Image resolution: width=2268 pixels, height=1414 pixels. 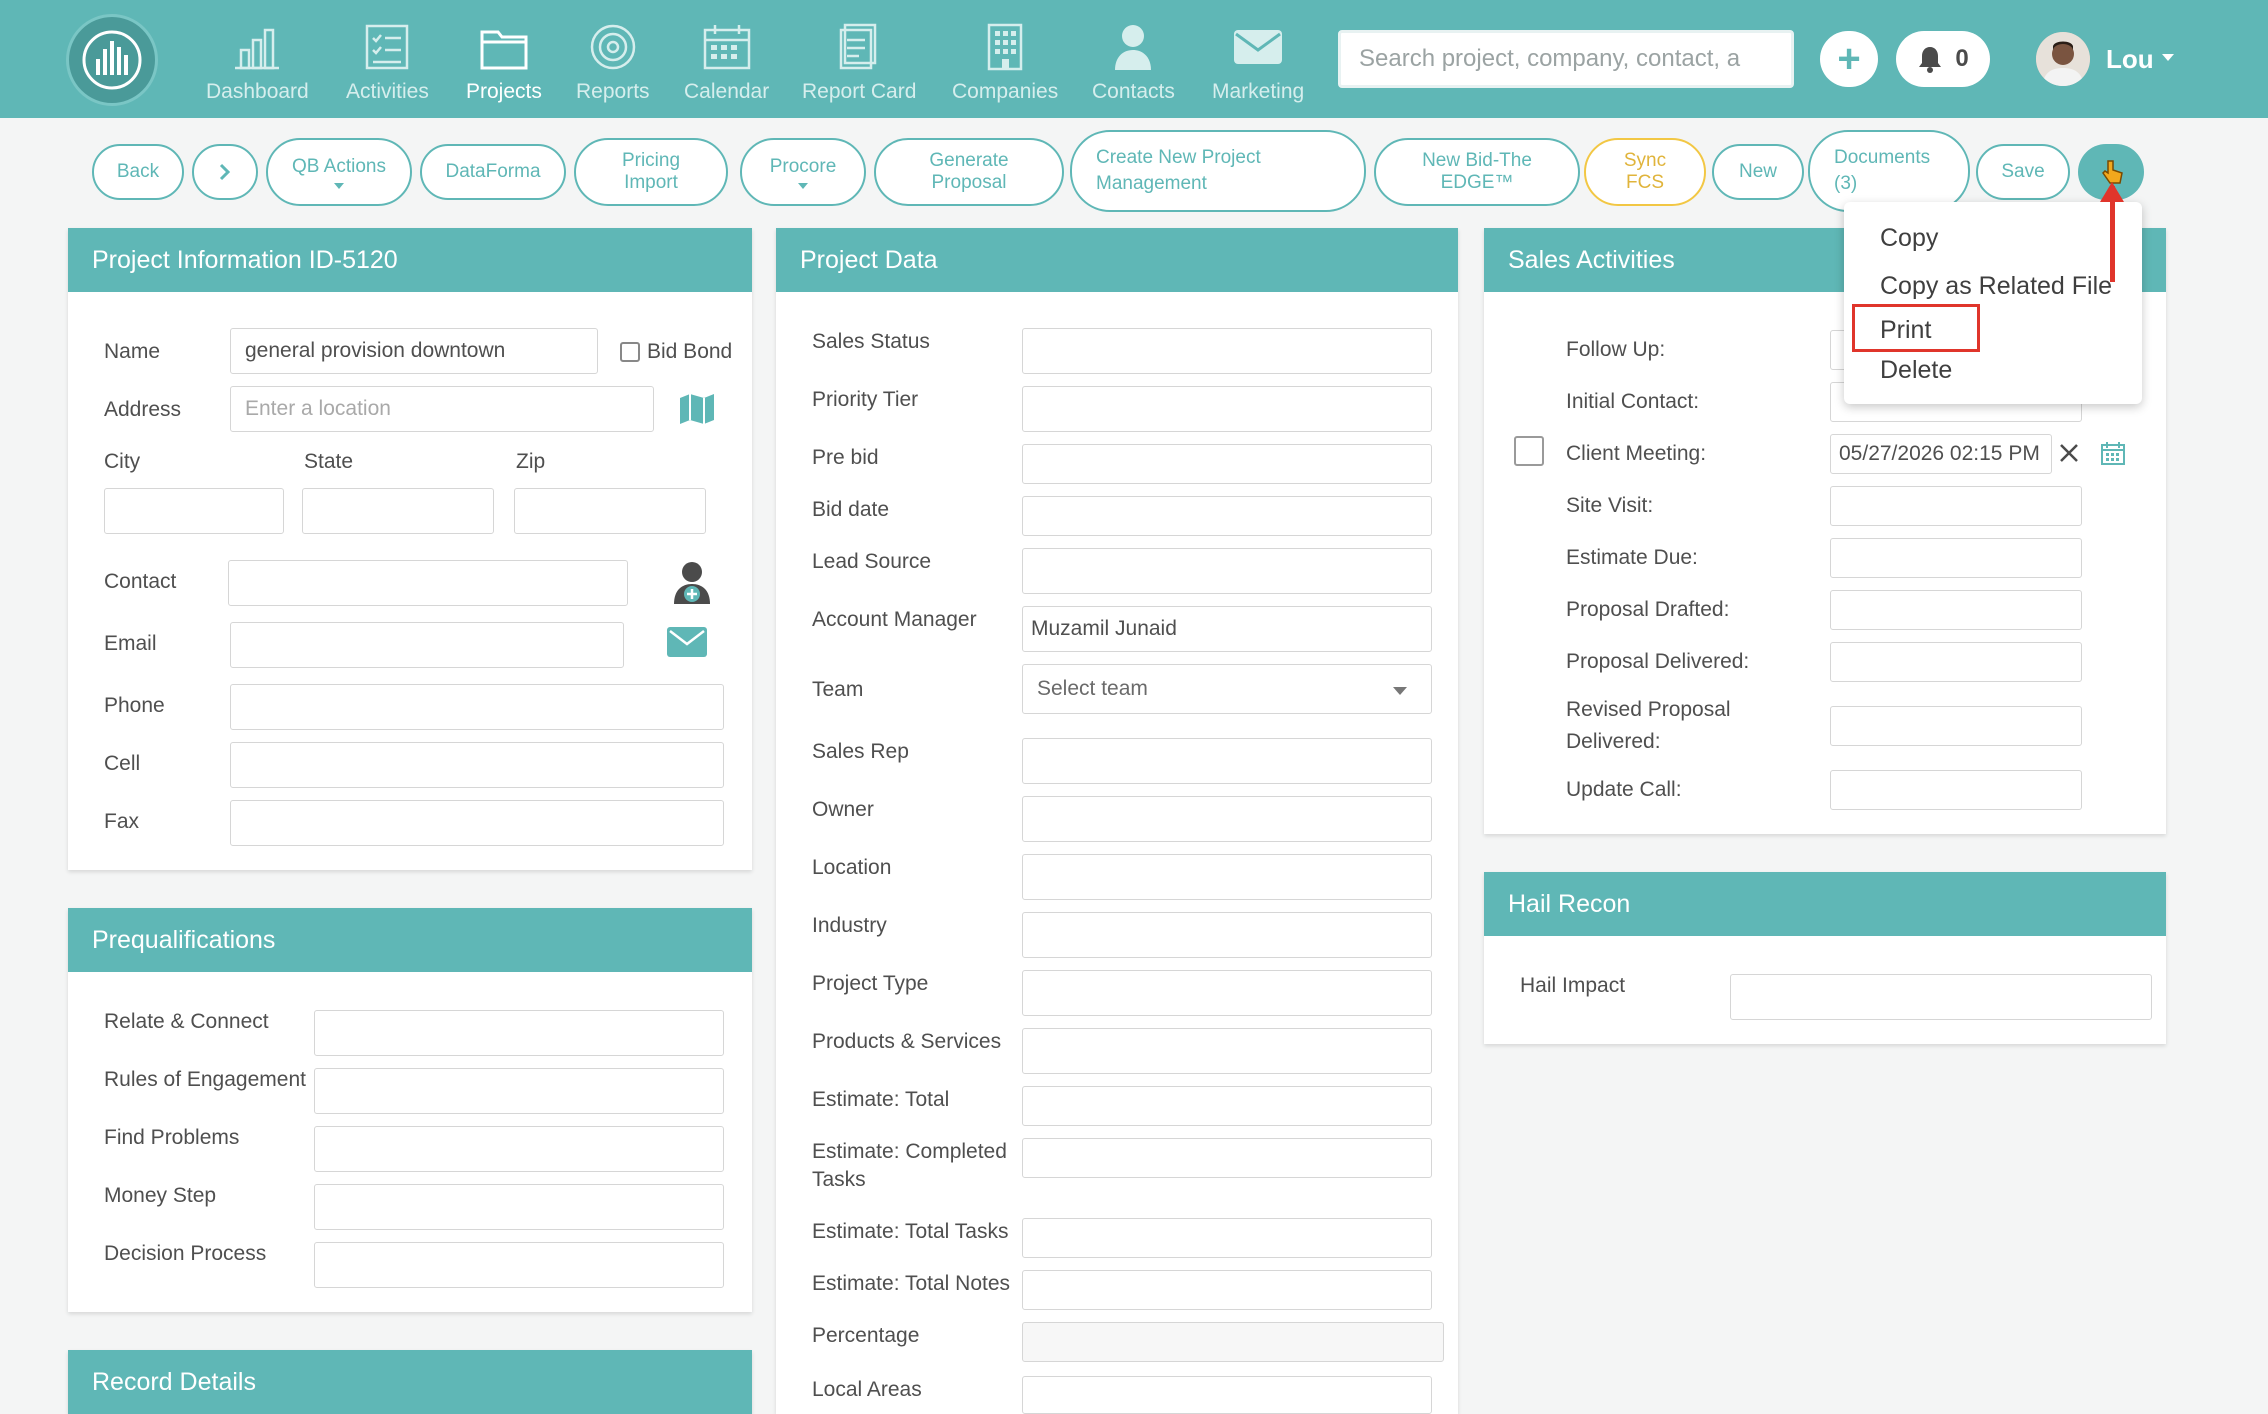 I want to click on send-email-icon, so click(x=687, y=642).